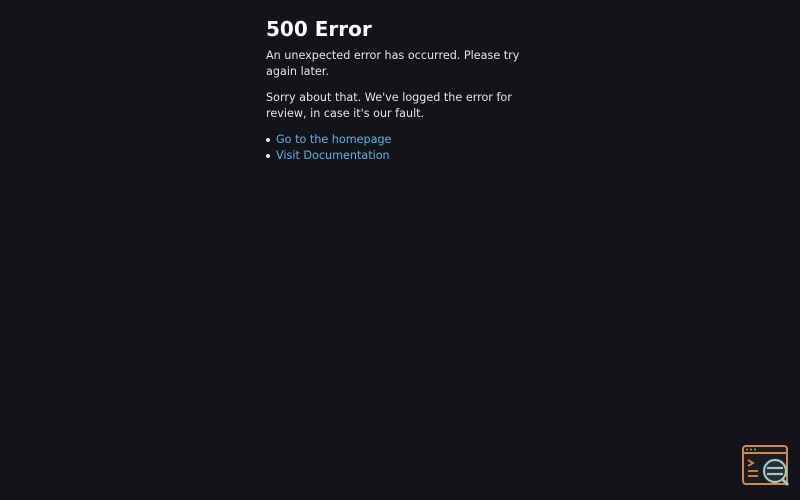  I want to click on list-item: Visit Documentation, so click(406, 156).